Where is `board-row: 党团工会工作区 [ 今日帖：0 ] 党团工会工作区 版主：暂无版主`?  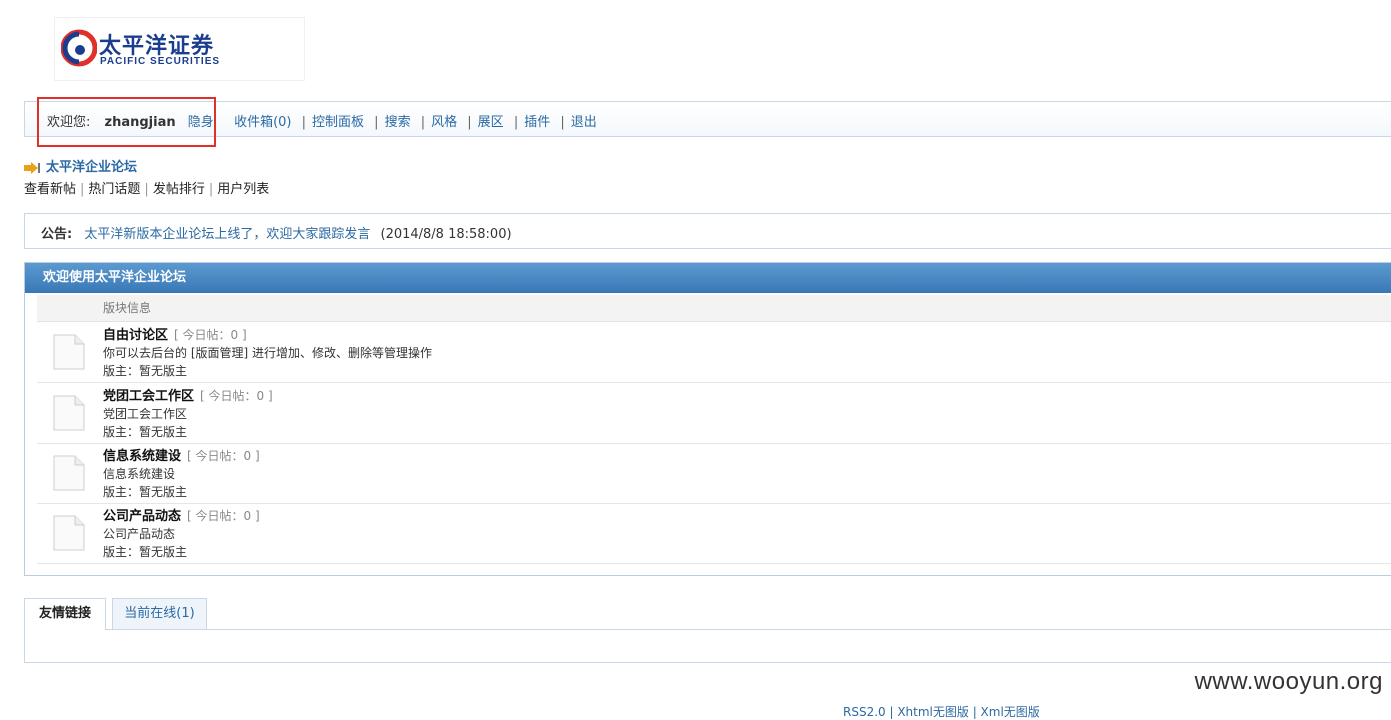 board-row: 党团工会工作区 [ 今日帖：0 ] 党团工会工作区 版主：暂无版主 is located at coordinates (714, 413).